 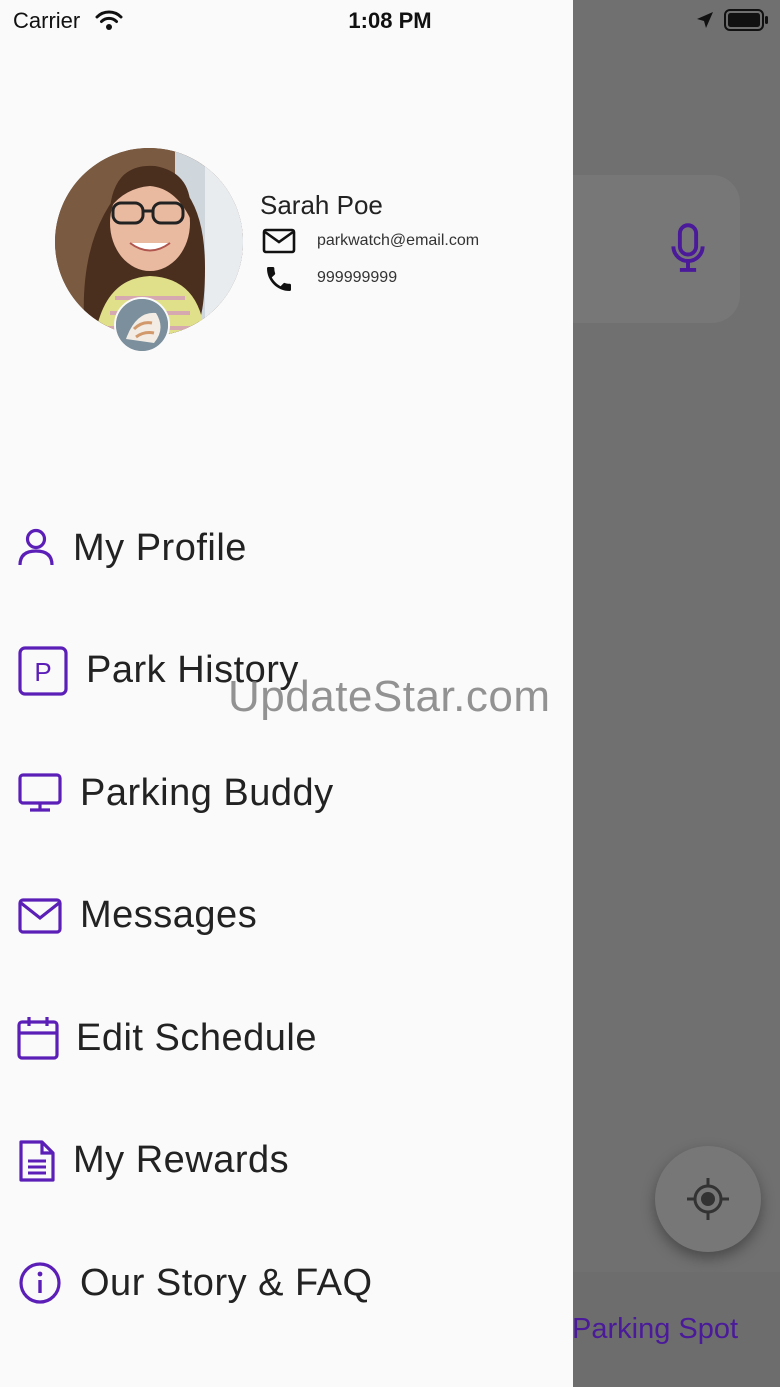 I want to click on email-icon, so click(x=279, y=241).